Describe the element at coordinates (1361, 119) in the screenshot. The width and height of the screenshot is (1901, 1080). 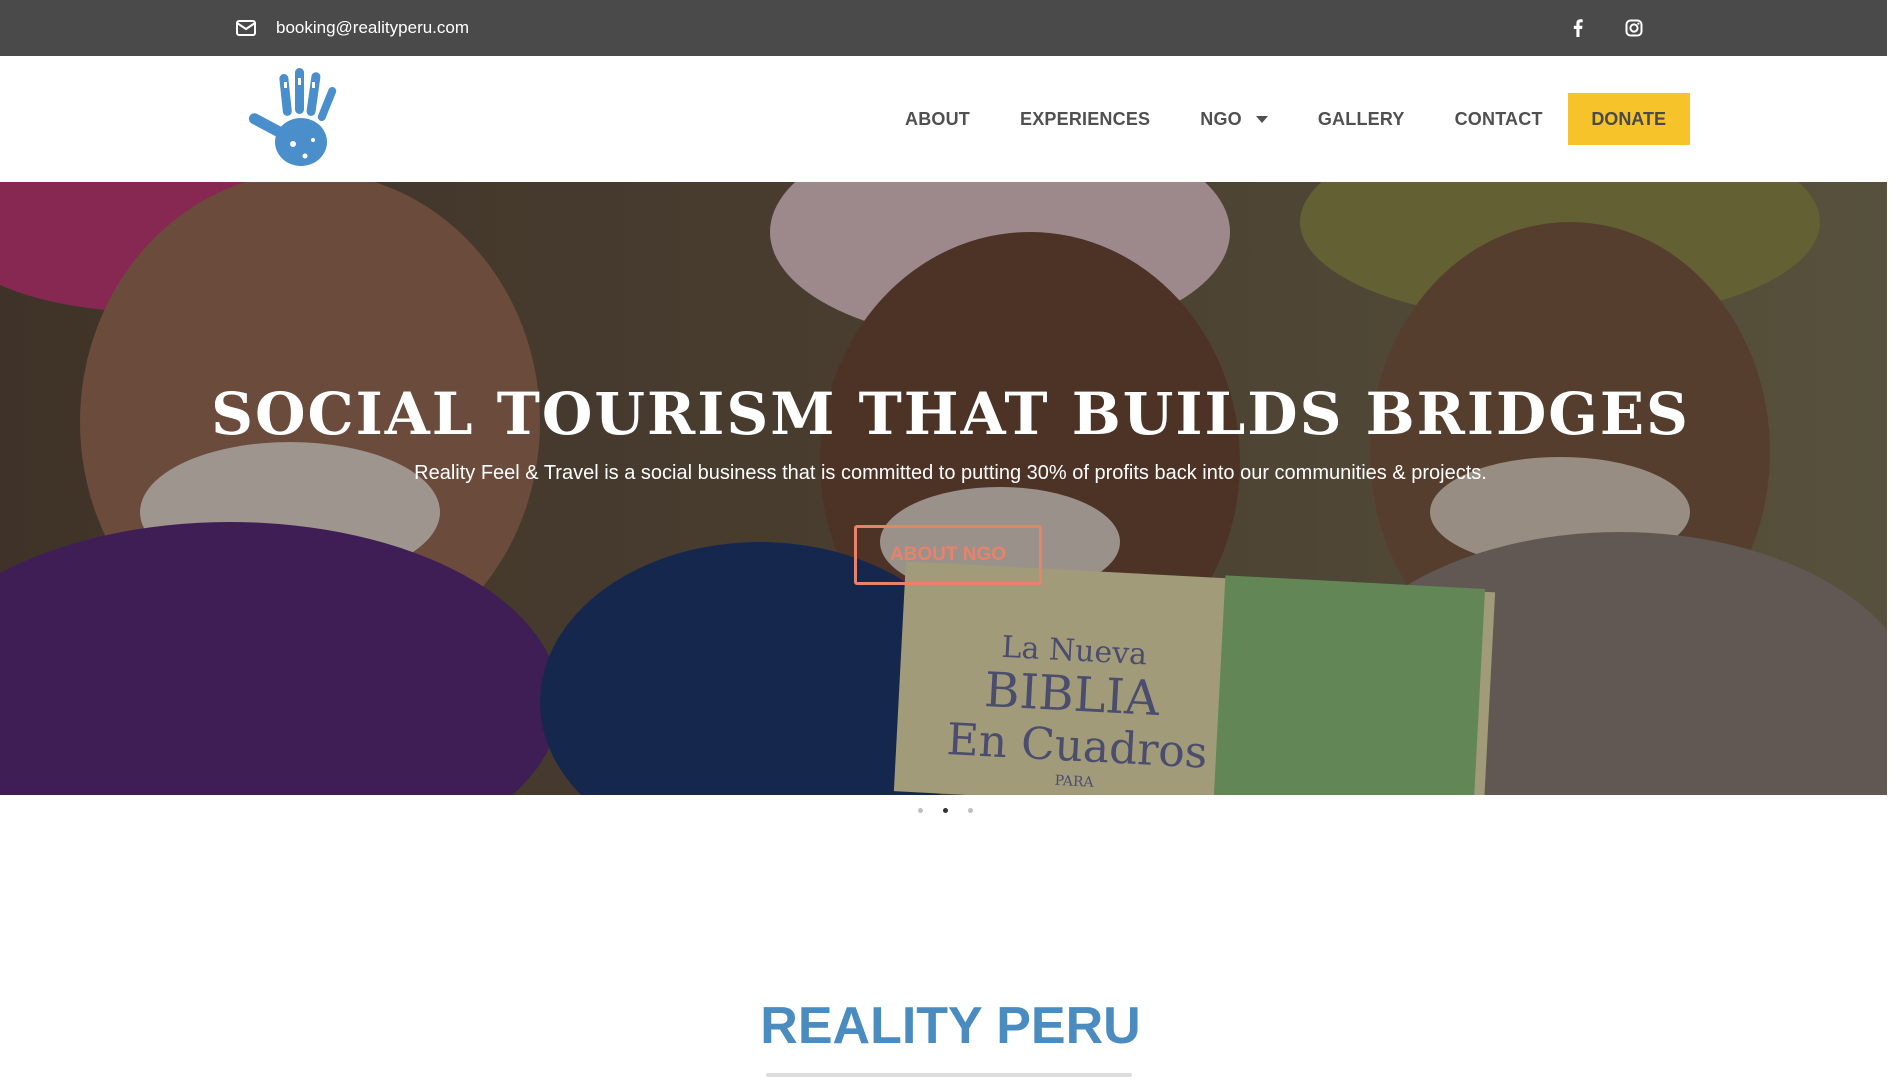
I see `nav-gallery: GALLERY` at that location.